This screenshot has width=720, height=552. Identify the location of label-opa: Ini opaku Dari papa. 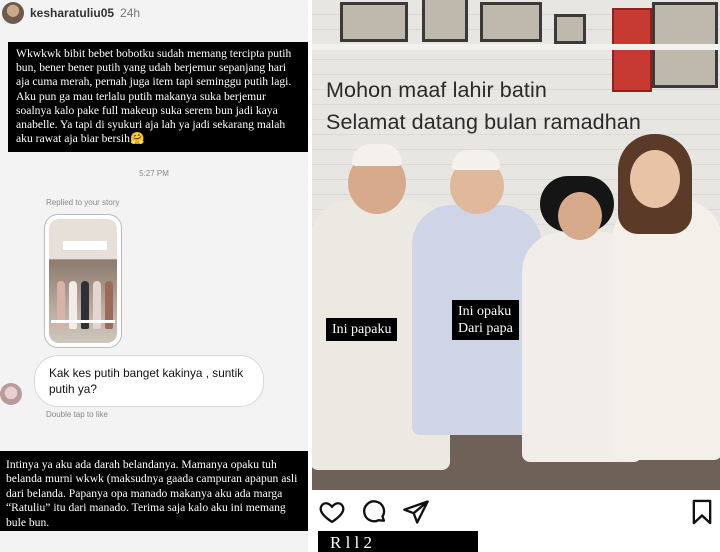
(485, 320).